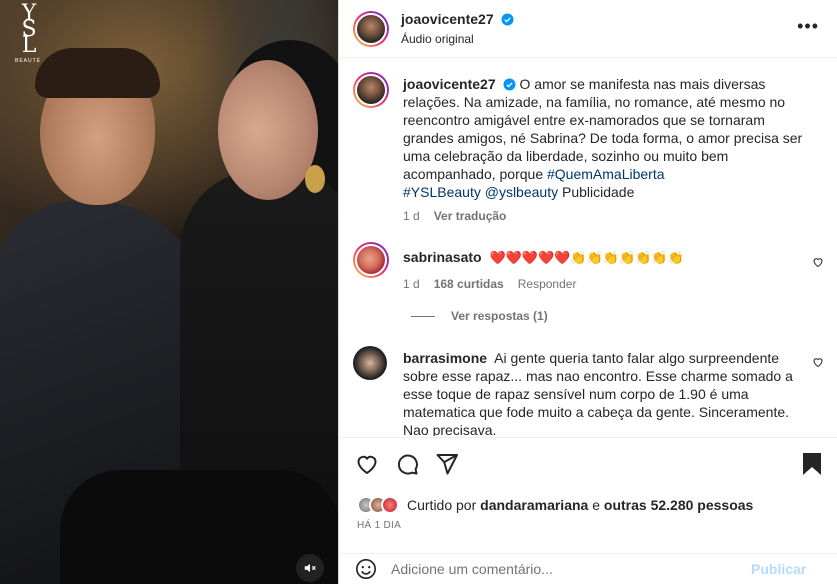 The width and height of the screenshot is (837, 584). Describe the element at coordinates (534, 505) in the screenshot. I see `liker-username: dandaramariana` at that location.